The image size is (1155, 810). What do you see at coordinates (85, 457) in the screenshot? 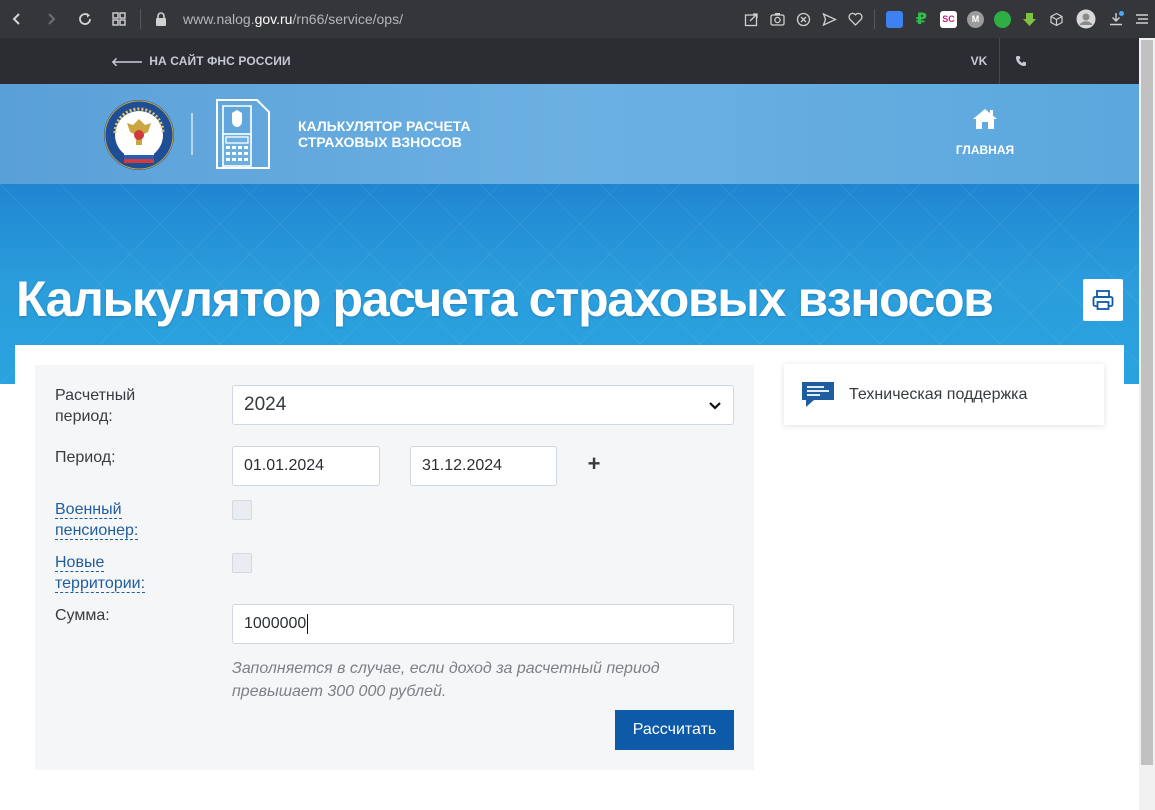
I see `range-label: Период:` at bounding box center [85, 457].